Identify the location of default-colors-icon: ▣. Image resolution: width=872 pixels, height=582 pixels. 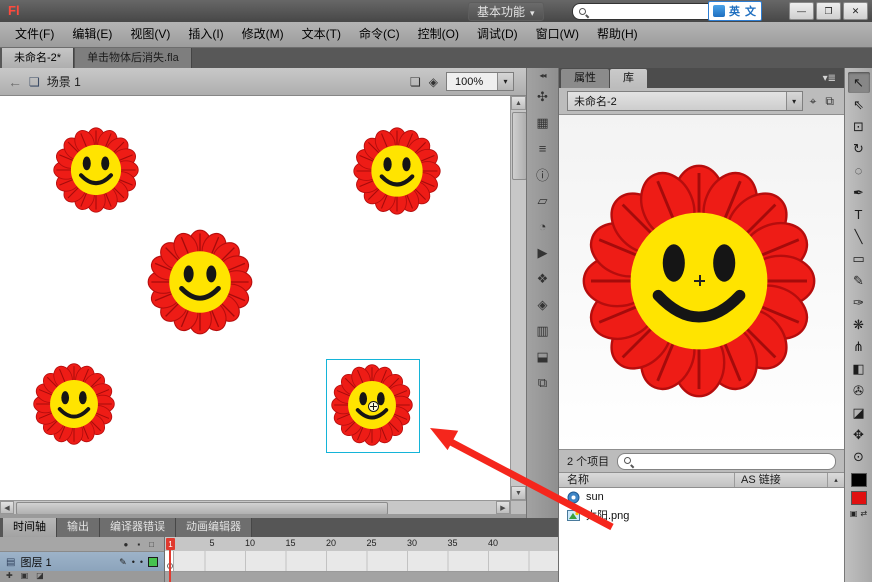
(854, 513).